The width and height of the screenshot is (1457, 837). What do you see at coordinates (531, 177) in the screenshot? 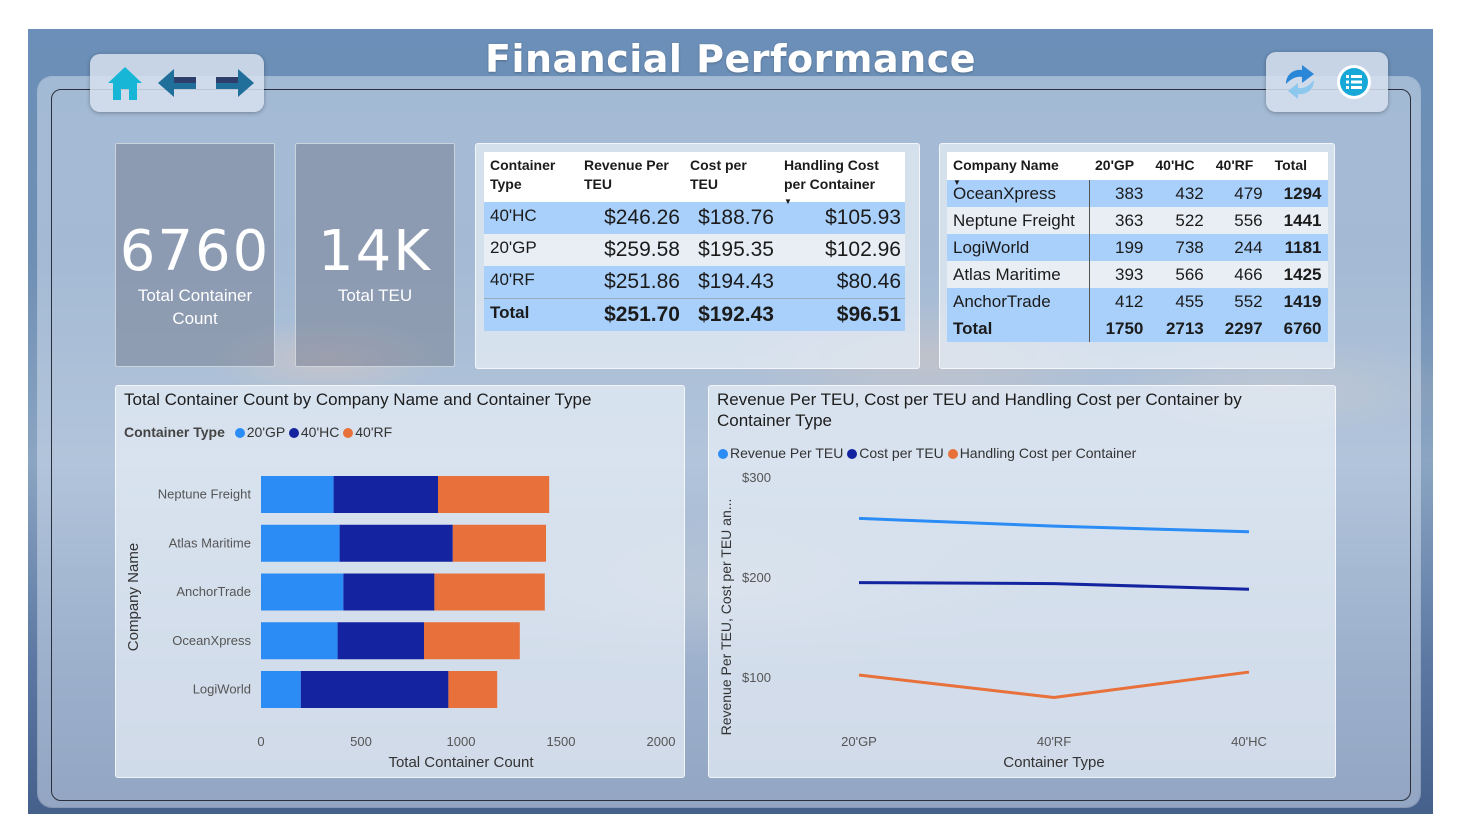
I see `column-header: Container Type` at bounding box center [531, 177].